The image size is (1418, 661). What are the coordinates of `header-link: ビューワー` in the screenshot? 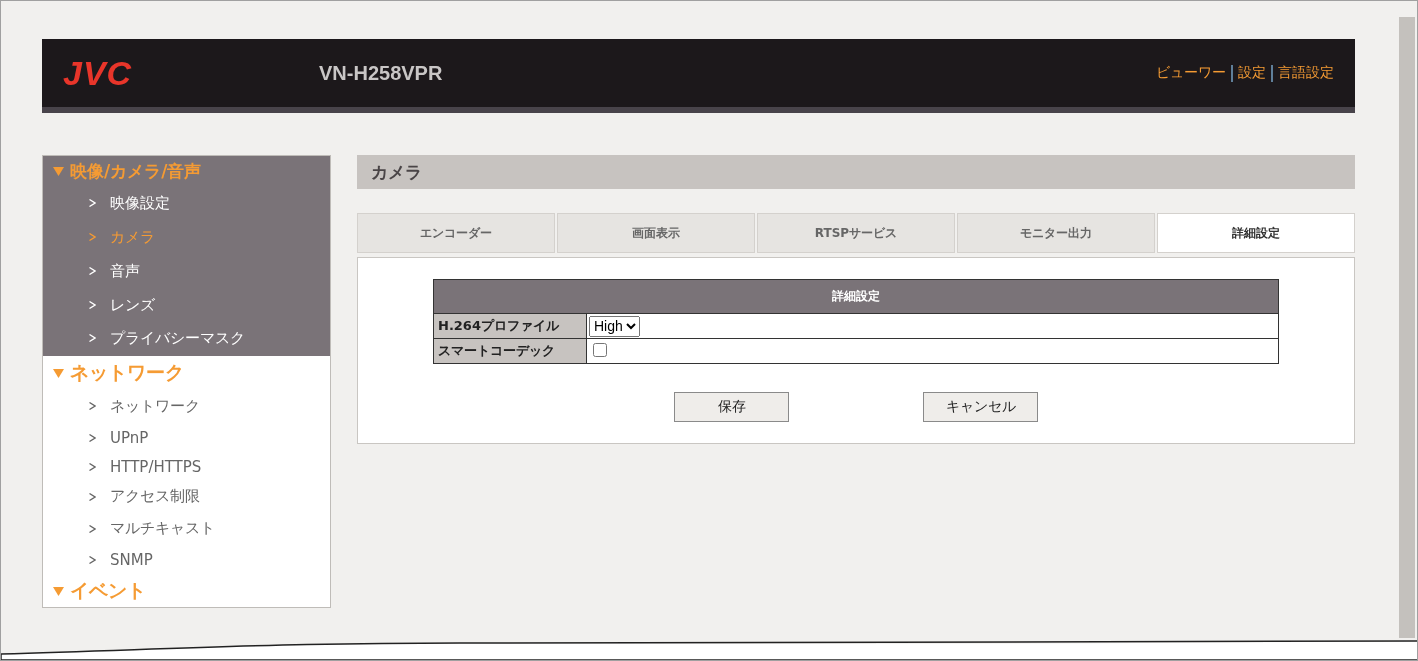 It's located at (1191, 73).